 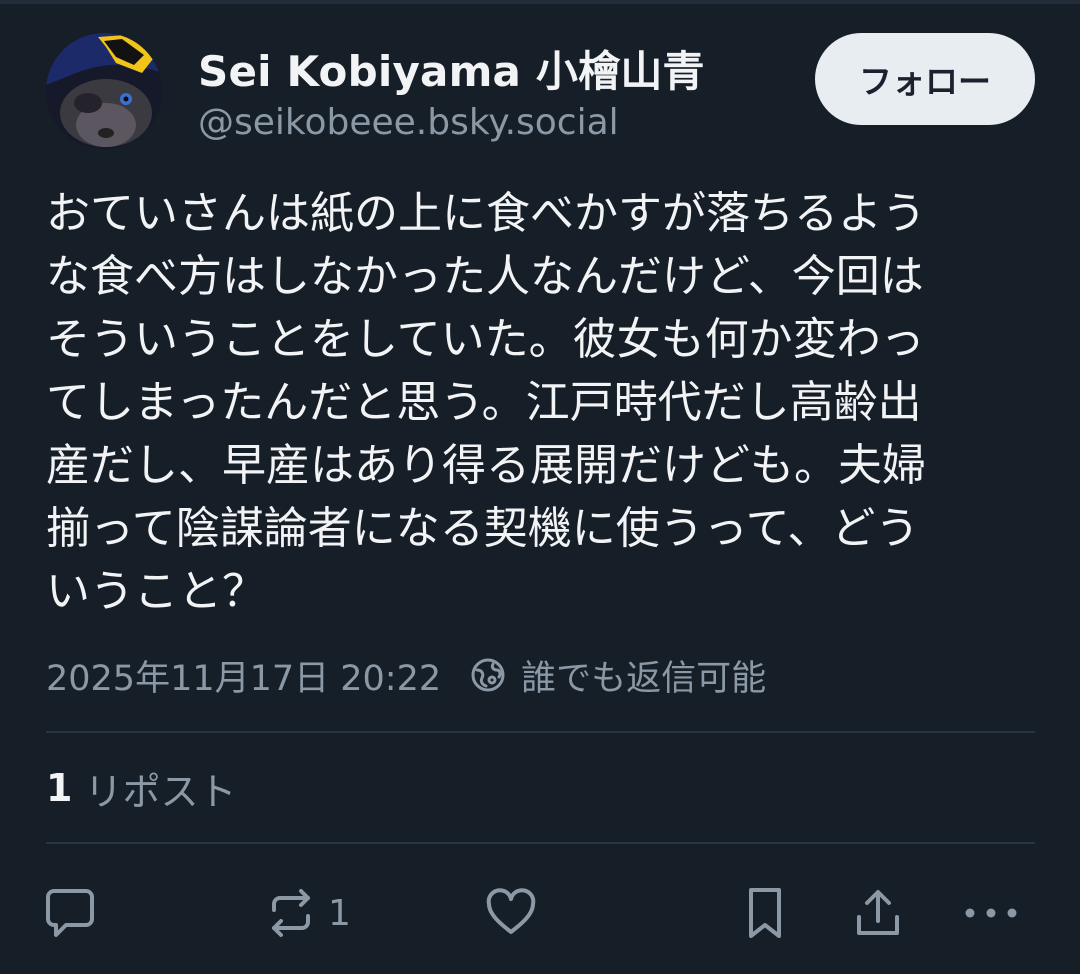 What do you see at coordinates (156, 591) in the screenshot?
I see `post-text-line: いうこと？` at bounding box center [156, 591].